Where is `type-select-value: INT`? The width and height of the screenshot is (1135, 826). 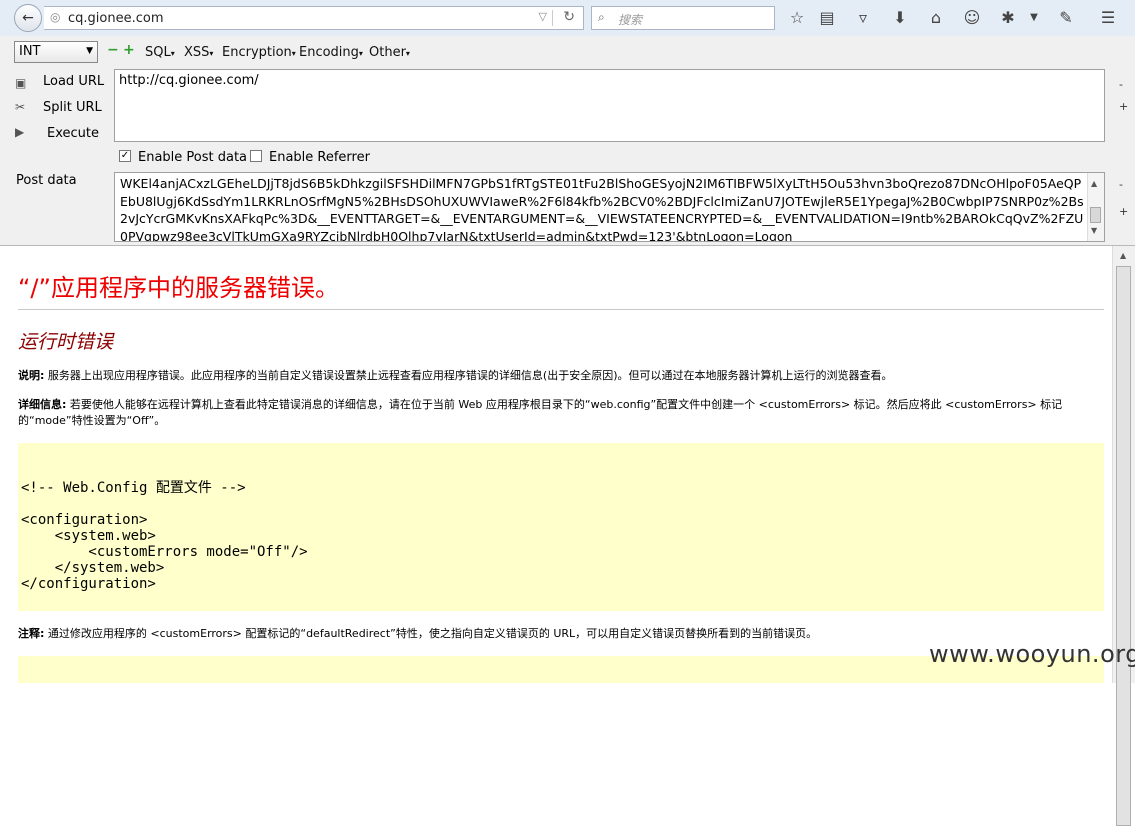
type-select-value: INT is located at coordinates (30, 51).